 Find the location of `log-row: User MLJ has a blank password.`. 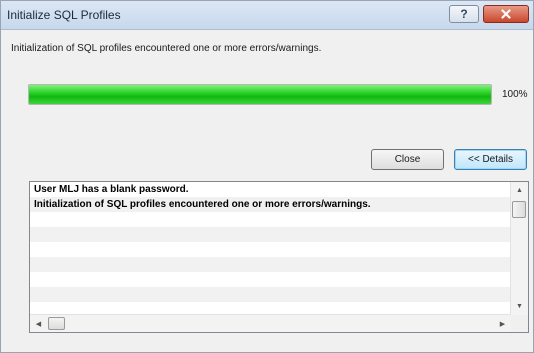

log-row: User MLJ has a blank password. is located at coordinates (270, 189).